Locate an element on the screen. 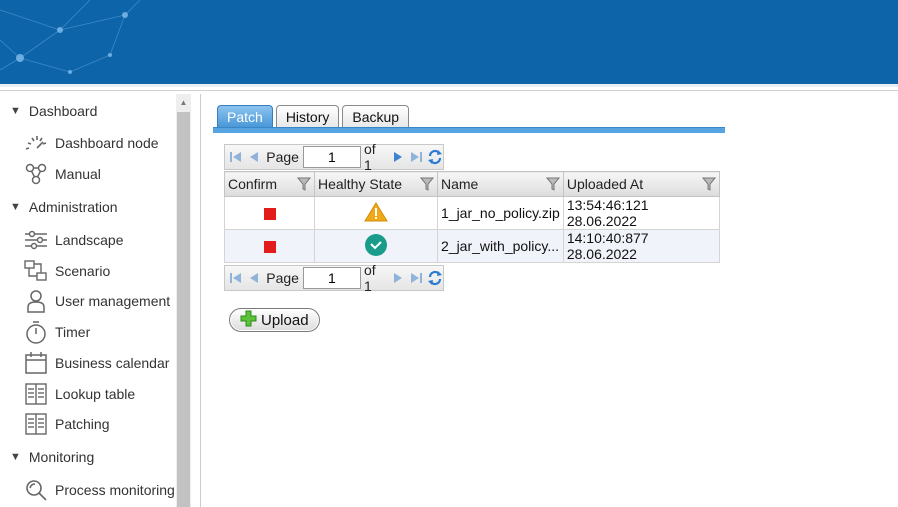 The width and height of the screenshot is (898, 507). sidebar-item-scenario: Scenario is located at coordinates (67, 271).